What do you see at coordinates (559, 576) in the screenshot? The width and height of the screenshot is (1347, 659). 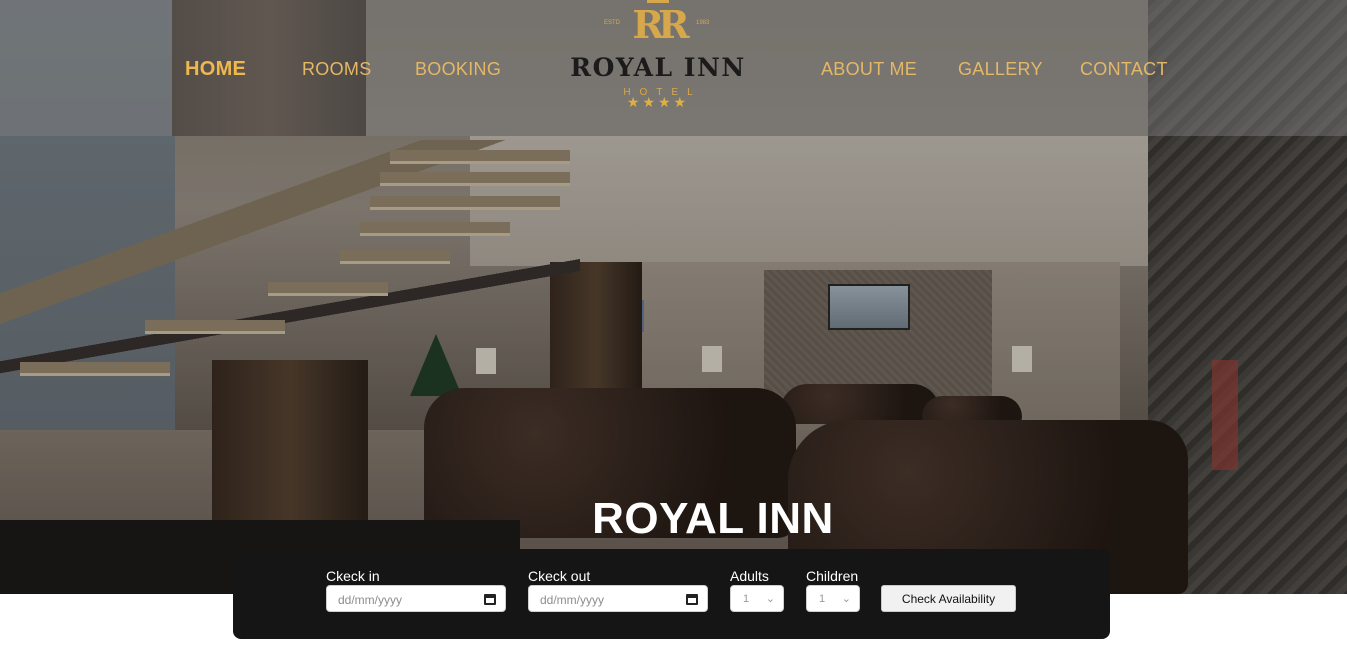 I see `checkout-label: Ckeck out` at bounding box center [559, 576].